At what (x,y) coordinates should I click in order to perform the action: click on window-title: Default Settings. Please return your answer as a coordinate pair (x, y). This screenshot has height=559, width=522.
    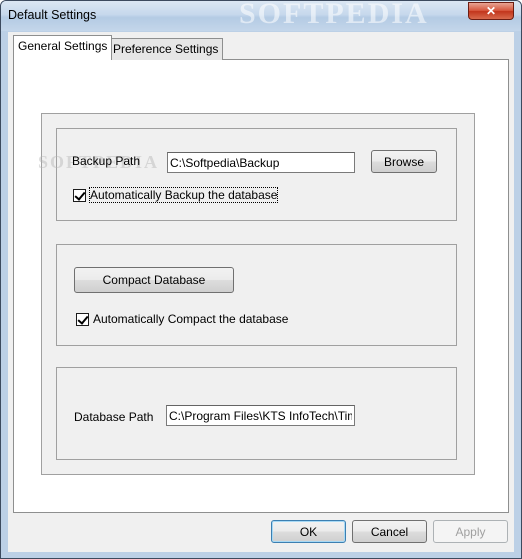
    Looking at the image, I should click on (52, 15).